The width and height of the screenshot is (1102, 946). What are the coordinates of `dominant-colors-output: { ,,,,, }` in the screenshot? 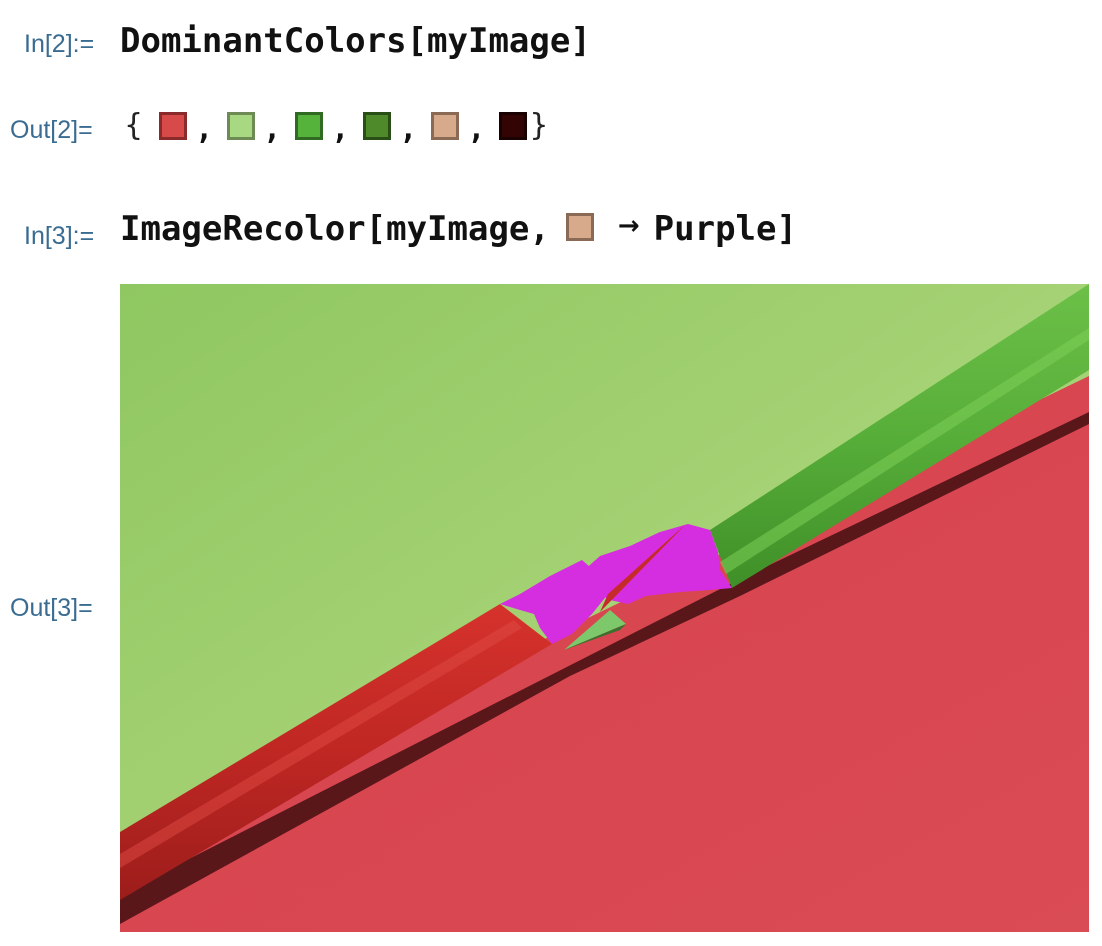 It's located at (336, 127).